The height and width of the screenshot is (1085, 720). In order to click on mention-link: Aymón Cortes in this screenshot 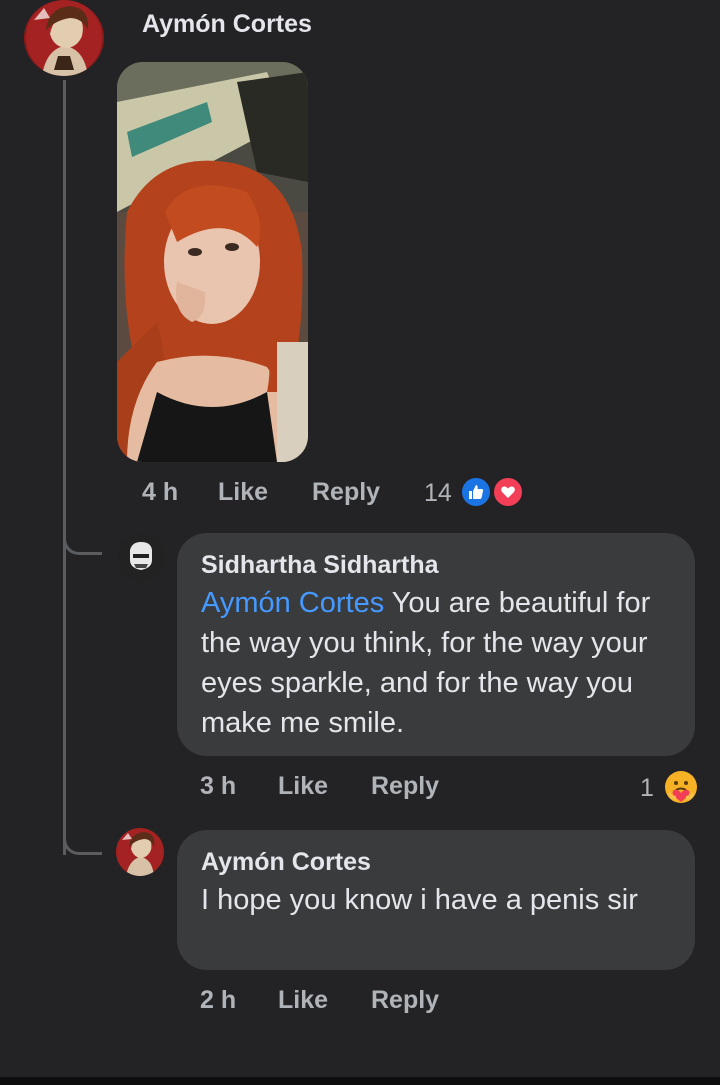, I will do `click(292, 603)`.